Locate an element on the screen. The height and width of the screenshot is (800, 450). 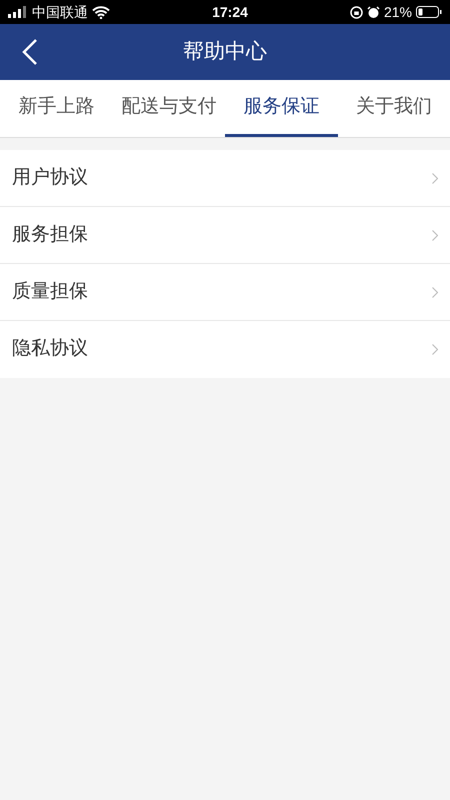
clock-time: 17:24 is located at coordinates (230, 12).